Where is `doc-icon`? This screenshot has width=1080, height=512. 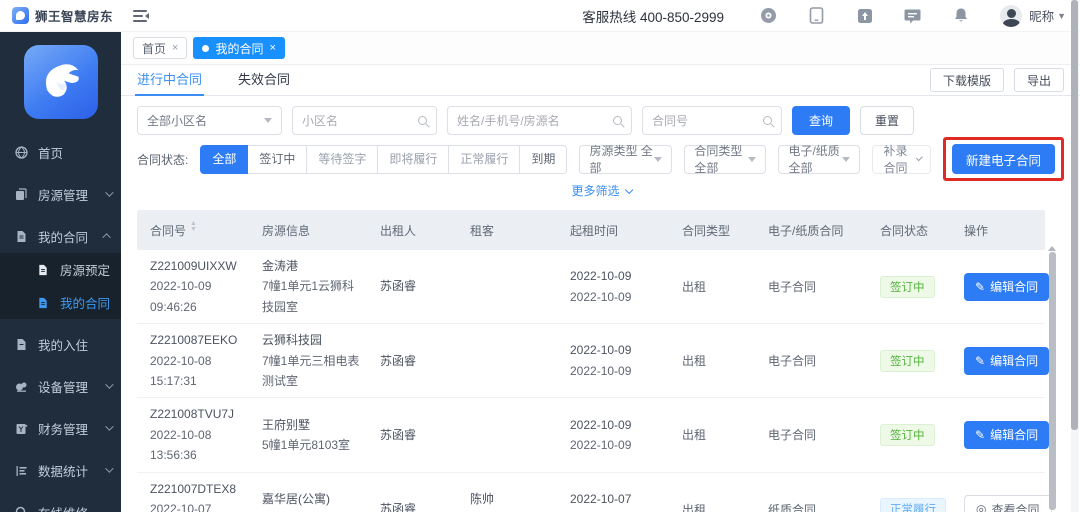 doc-icon is located at coordinates (44, 303).